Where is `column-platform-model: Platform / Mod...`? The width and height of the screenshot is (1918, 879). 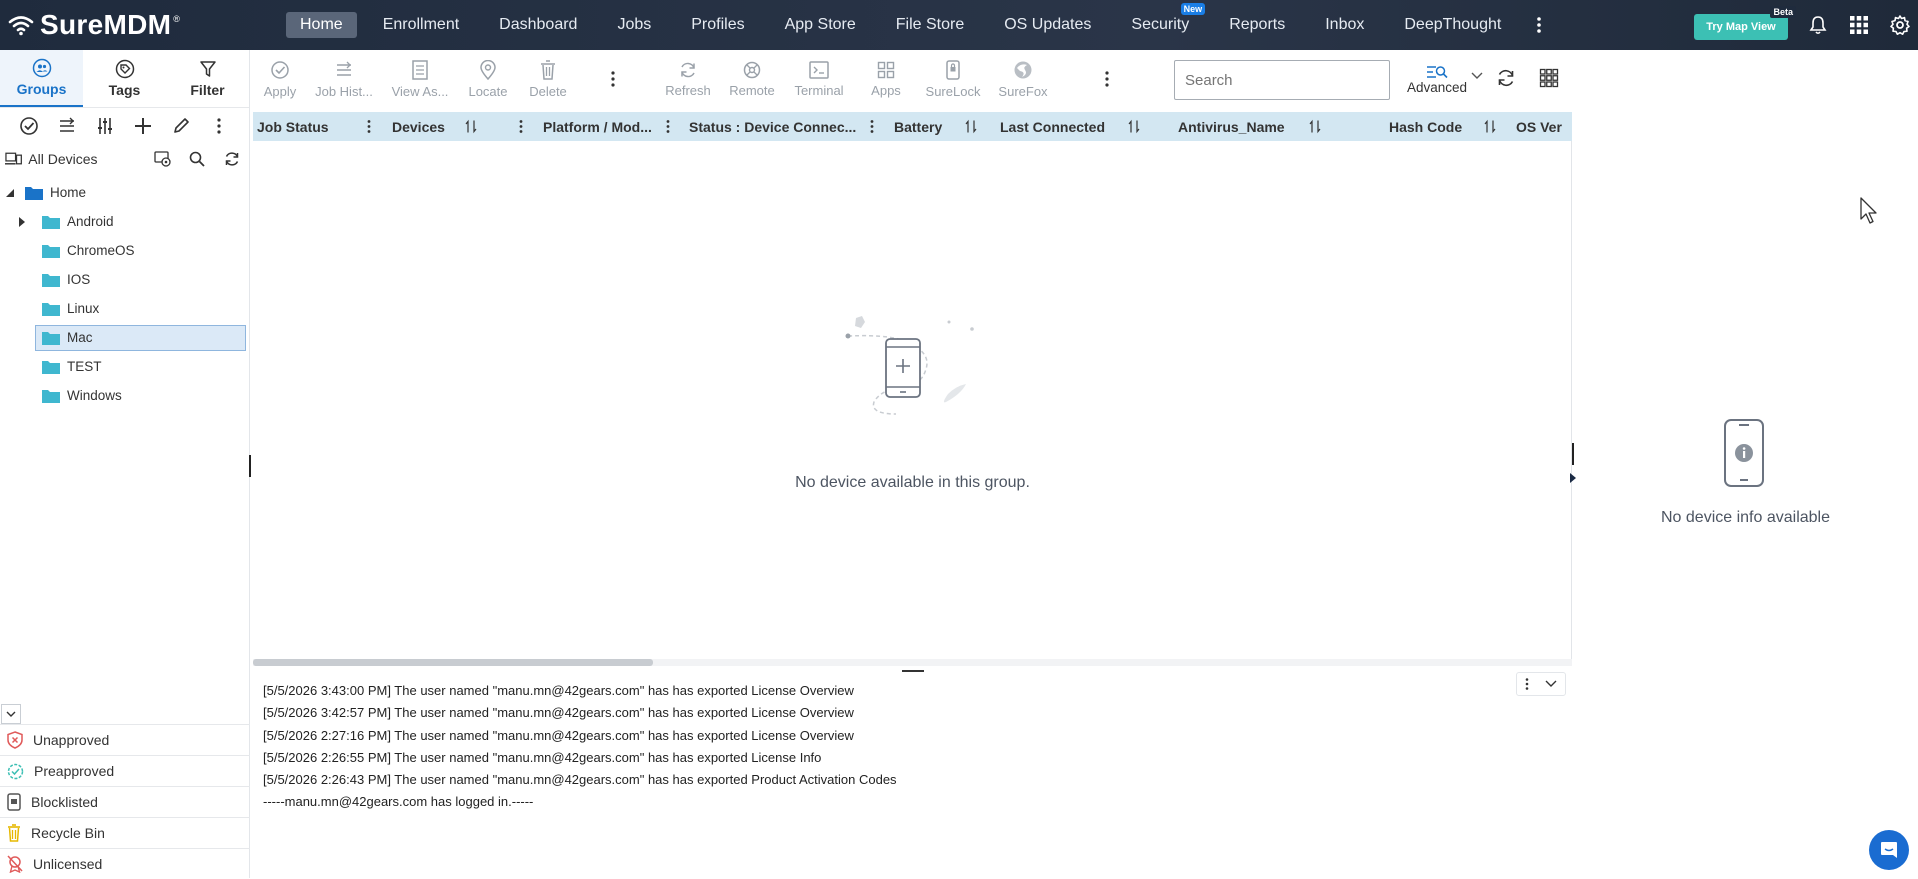
column-platform-model: Platform / Mod... is located at coordinates (597, 126).